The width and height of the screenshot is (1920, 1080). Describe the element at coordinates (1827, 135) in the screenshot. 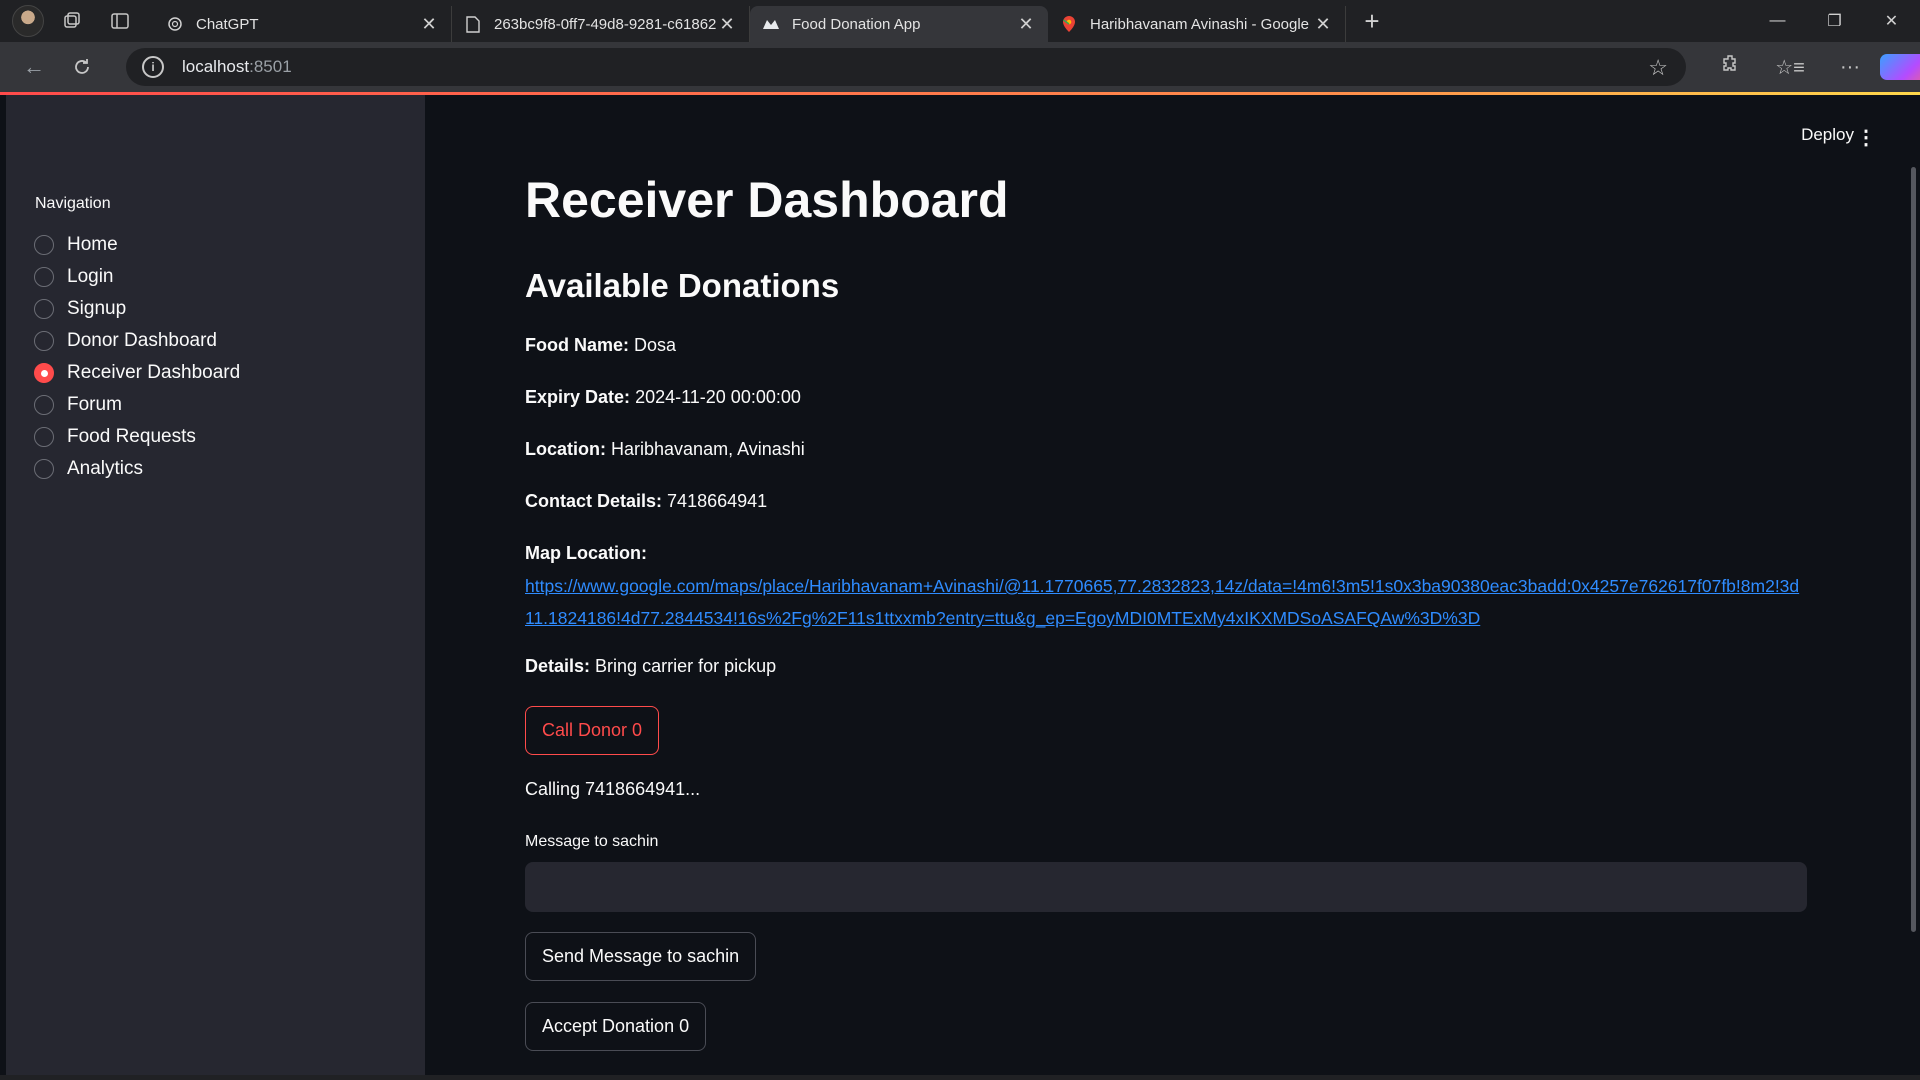

I see `deploy-button: Deploy` at that location.